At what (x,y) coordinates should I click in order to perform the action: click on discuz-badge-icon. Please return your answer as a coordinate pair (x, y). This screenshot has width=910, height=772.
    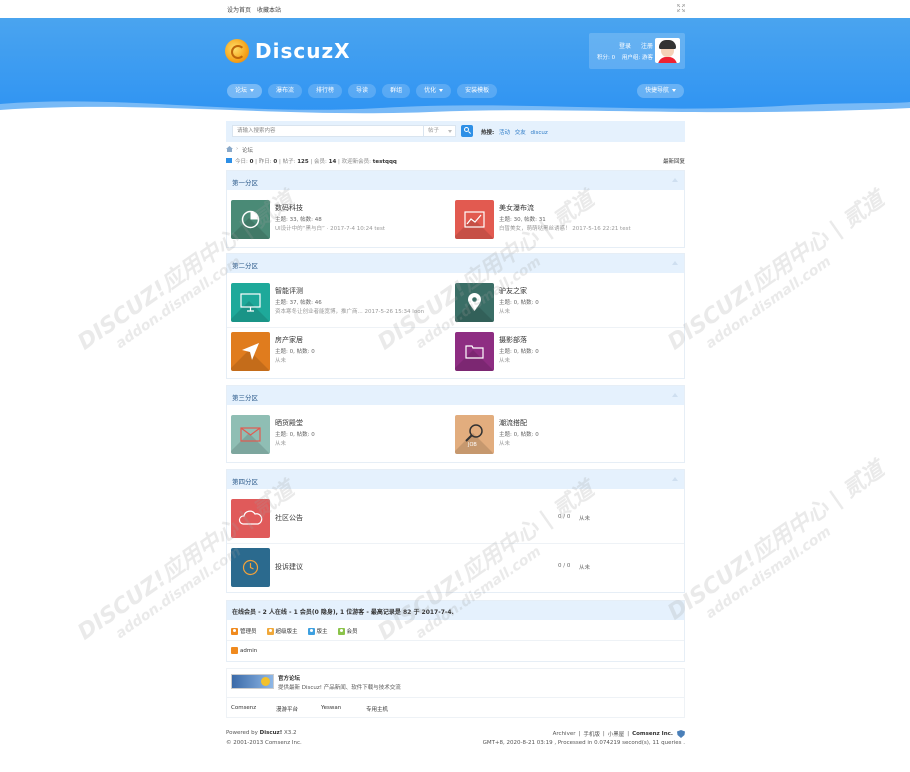
    Looking at the image, I should click on (252, 681).